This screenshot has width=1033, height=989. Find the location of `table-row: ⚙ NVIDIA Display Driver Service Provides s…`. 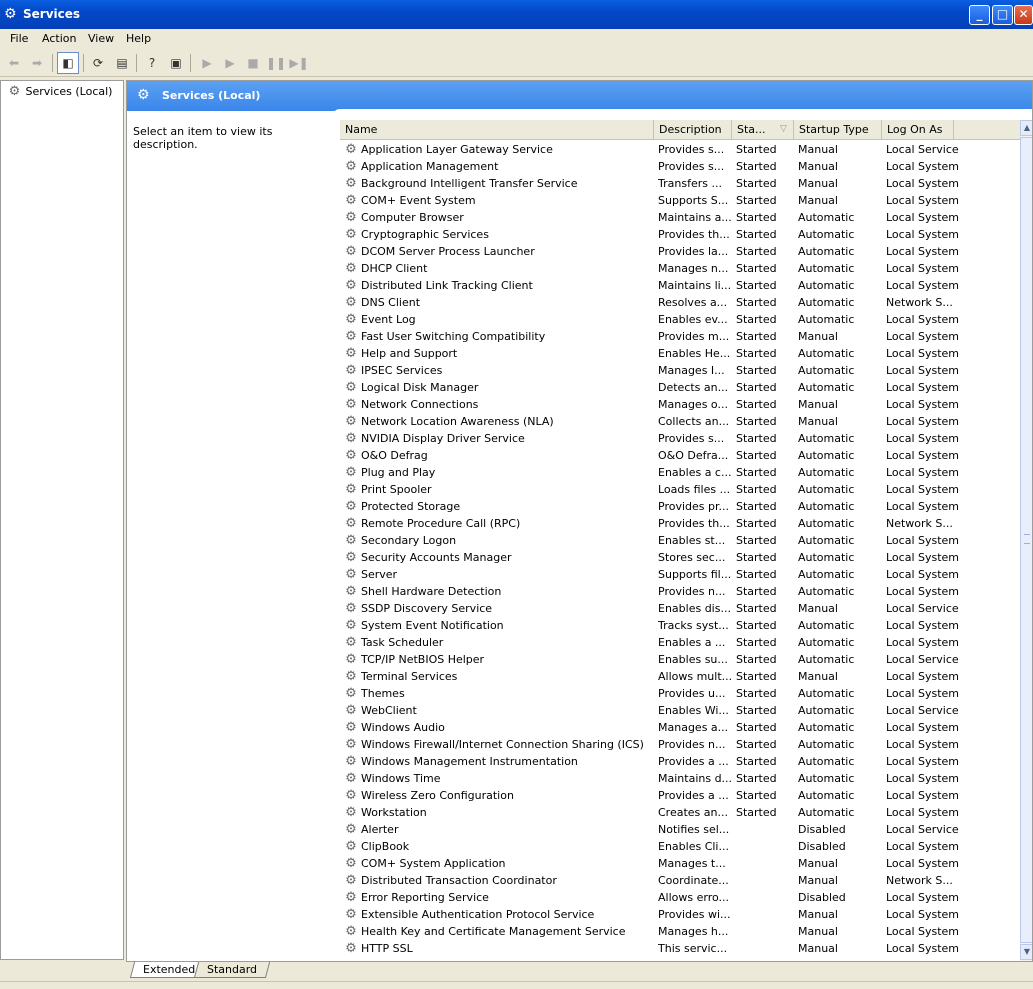

table-row: ⚙ NVIDIA Display Driver Service Provides s… is located at coordinates (680, 438).